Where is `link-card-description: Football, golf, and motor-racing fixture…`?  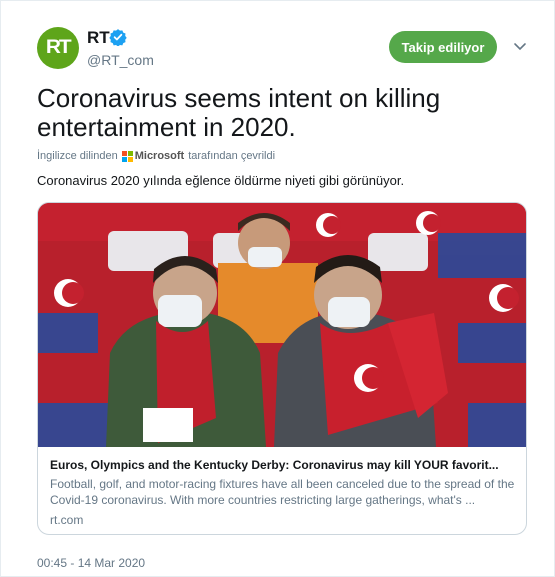
link-card-description: Football, golf, and motor-racing fixture… is located at coordinates (282, 492).